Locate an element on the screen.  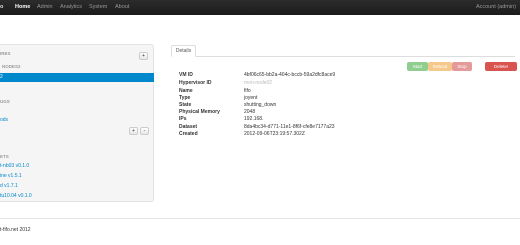
detail-key: Hypervisor ID is located at coordinates (195, 83).